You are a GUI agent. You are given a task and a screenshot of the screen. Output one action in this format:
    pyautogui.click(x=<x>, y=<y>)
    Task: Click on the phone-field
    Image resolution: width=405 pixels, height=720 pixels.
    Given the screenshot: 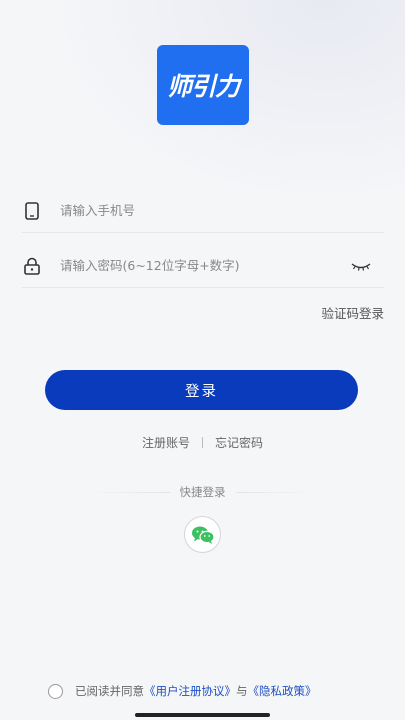 What is the action you would take?
    pyautogui.click(x=203, y=211)
    